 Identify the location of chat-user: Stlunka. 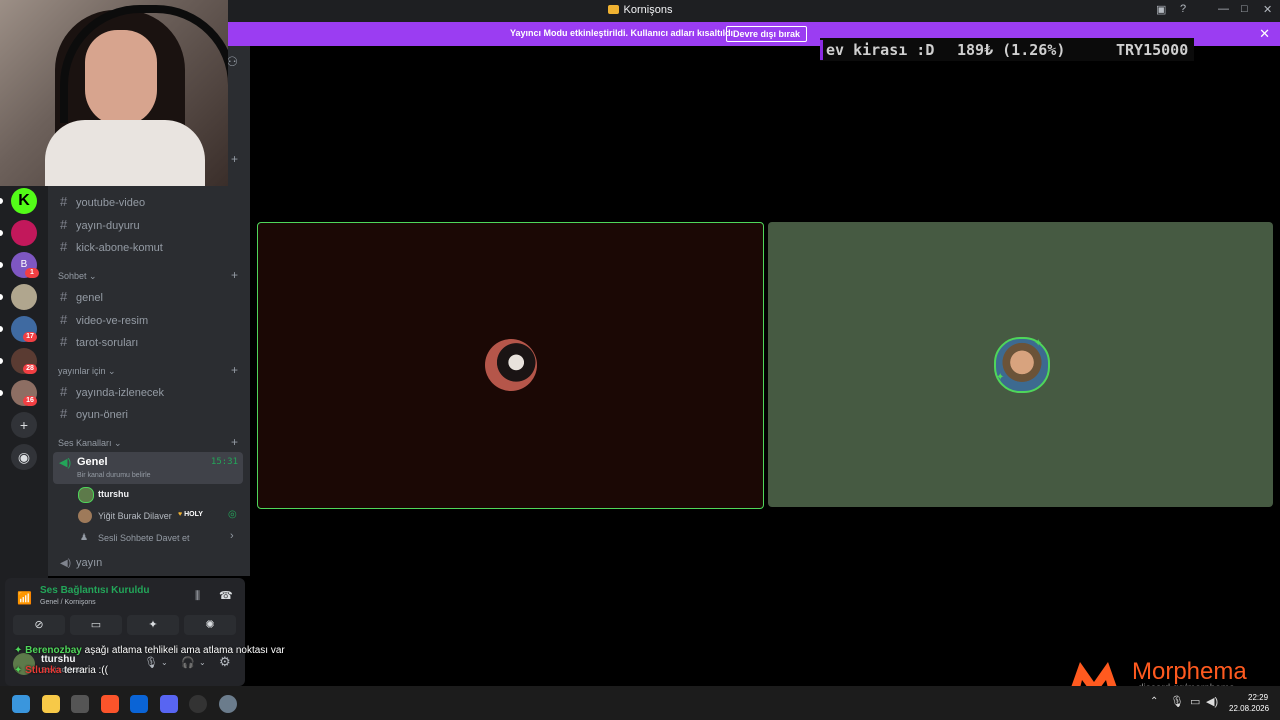
(43, 670).